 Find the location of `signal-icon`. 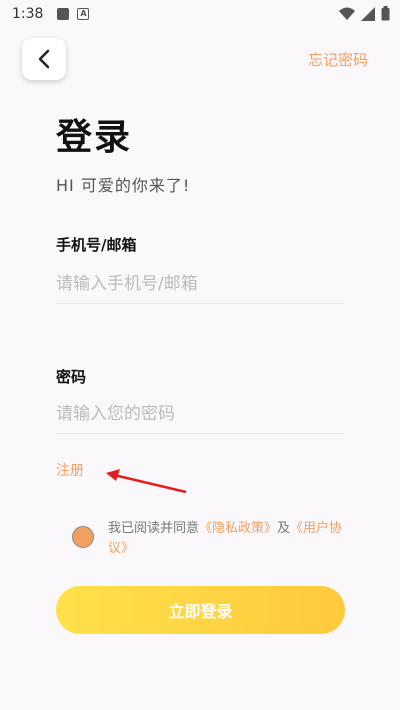

signal-icon is located at coordinates (368, 13).